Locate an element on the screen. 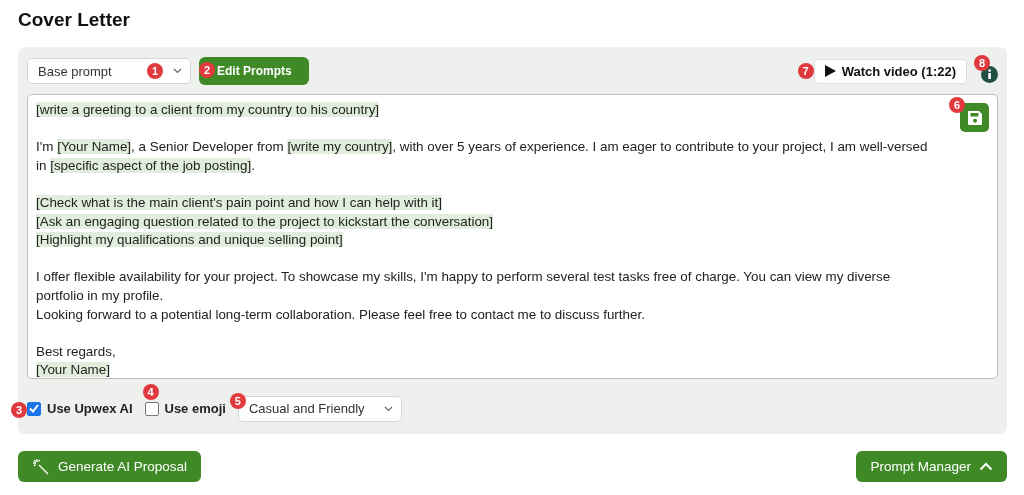  page-title: Cover Letter is located at coordinates (74, 20).